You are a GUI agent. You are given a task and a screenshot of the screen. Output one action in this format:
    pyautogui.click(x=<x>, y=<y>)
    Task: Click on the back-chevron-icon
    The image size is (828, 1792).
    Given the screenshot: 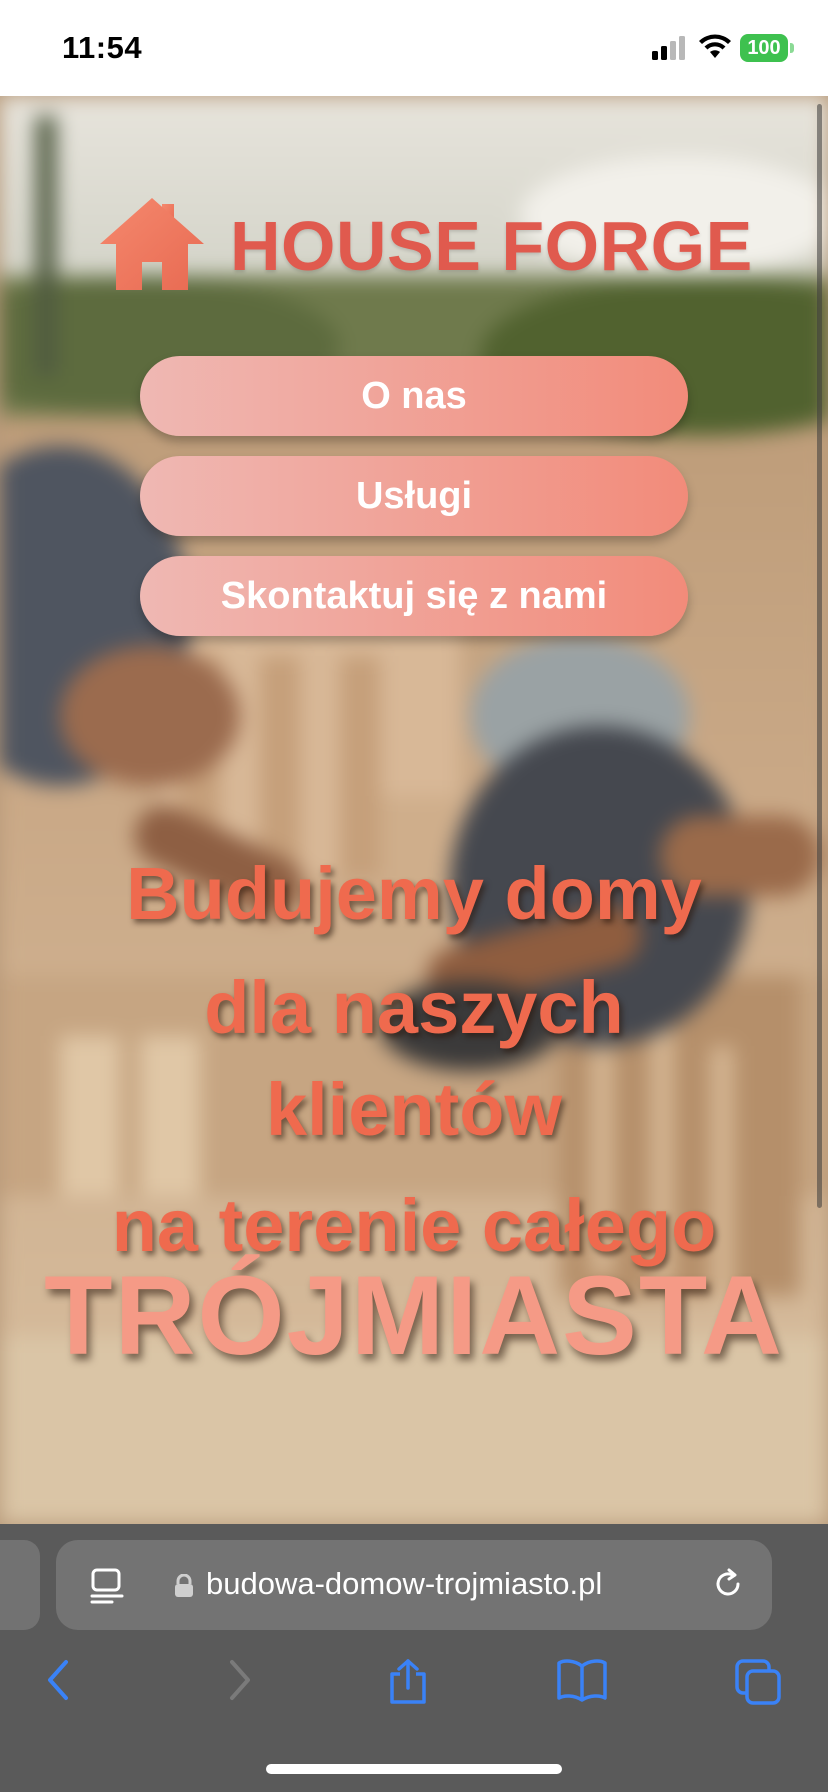 What is the action you would take?
    pyautogui.click(x=60, y=1680)
    